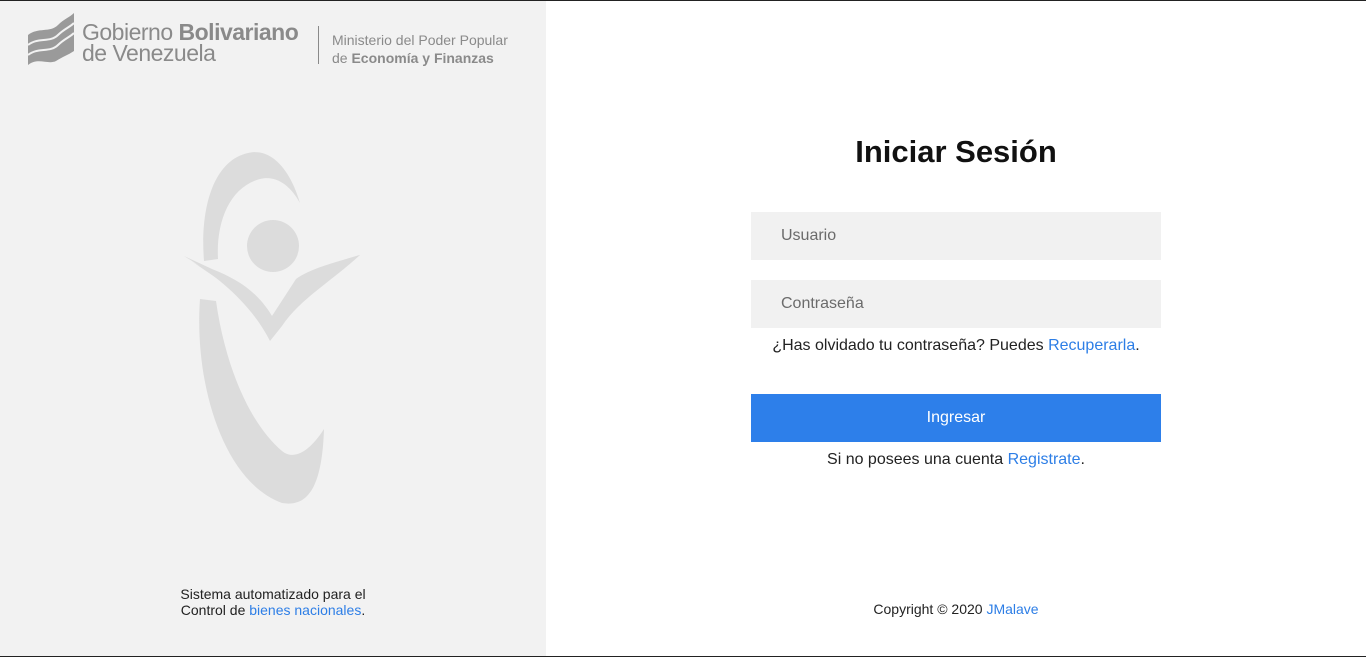  I want to click on logo-divider, so click(318, 45).